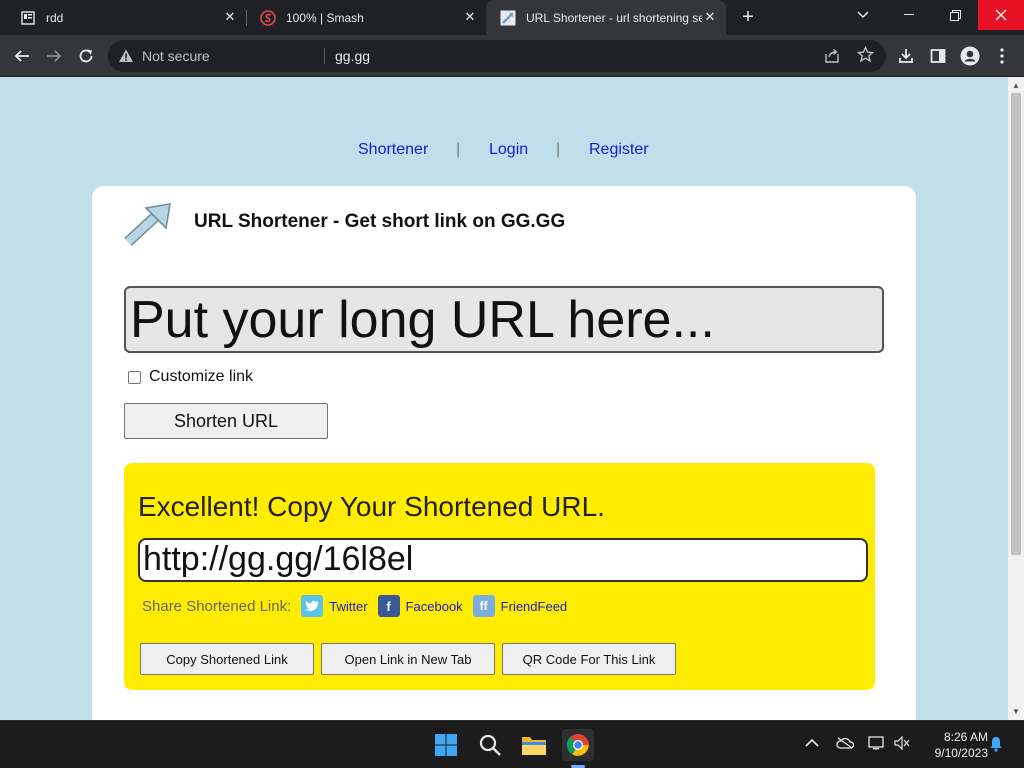 This screenshot has height=768, width=1024. I want to click on tab-url-shortener: URL Shortener - url shortening se ✕, so click(606, 17).